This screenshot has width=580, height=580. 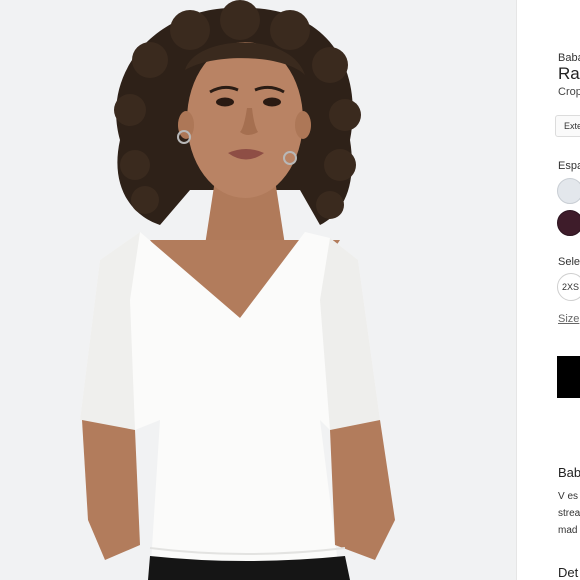 I want to click on product-name: Ra, so click(x=569, y=73).